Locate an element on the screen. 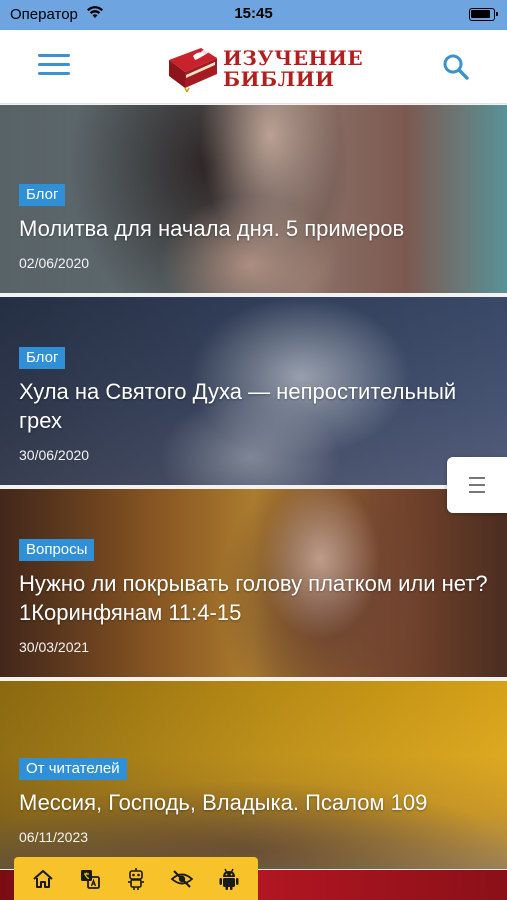 This screenshot has height=900, width=507. home-icon is located at coordinates (43, 879).